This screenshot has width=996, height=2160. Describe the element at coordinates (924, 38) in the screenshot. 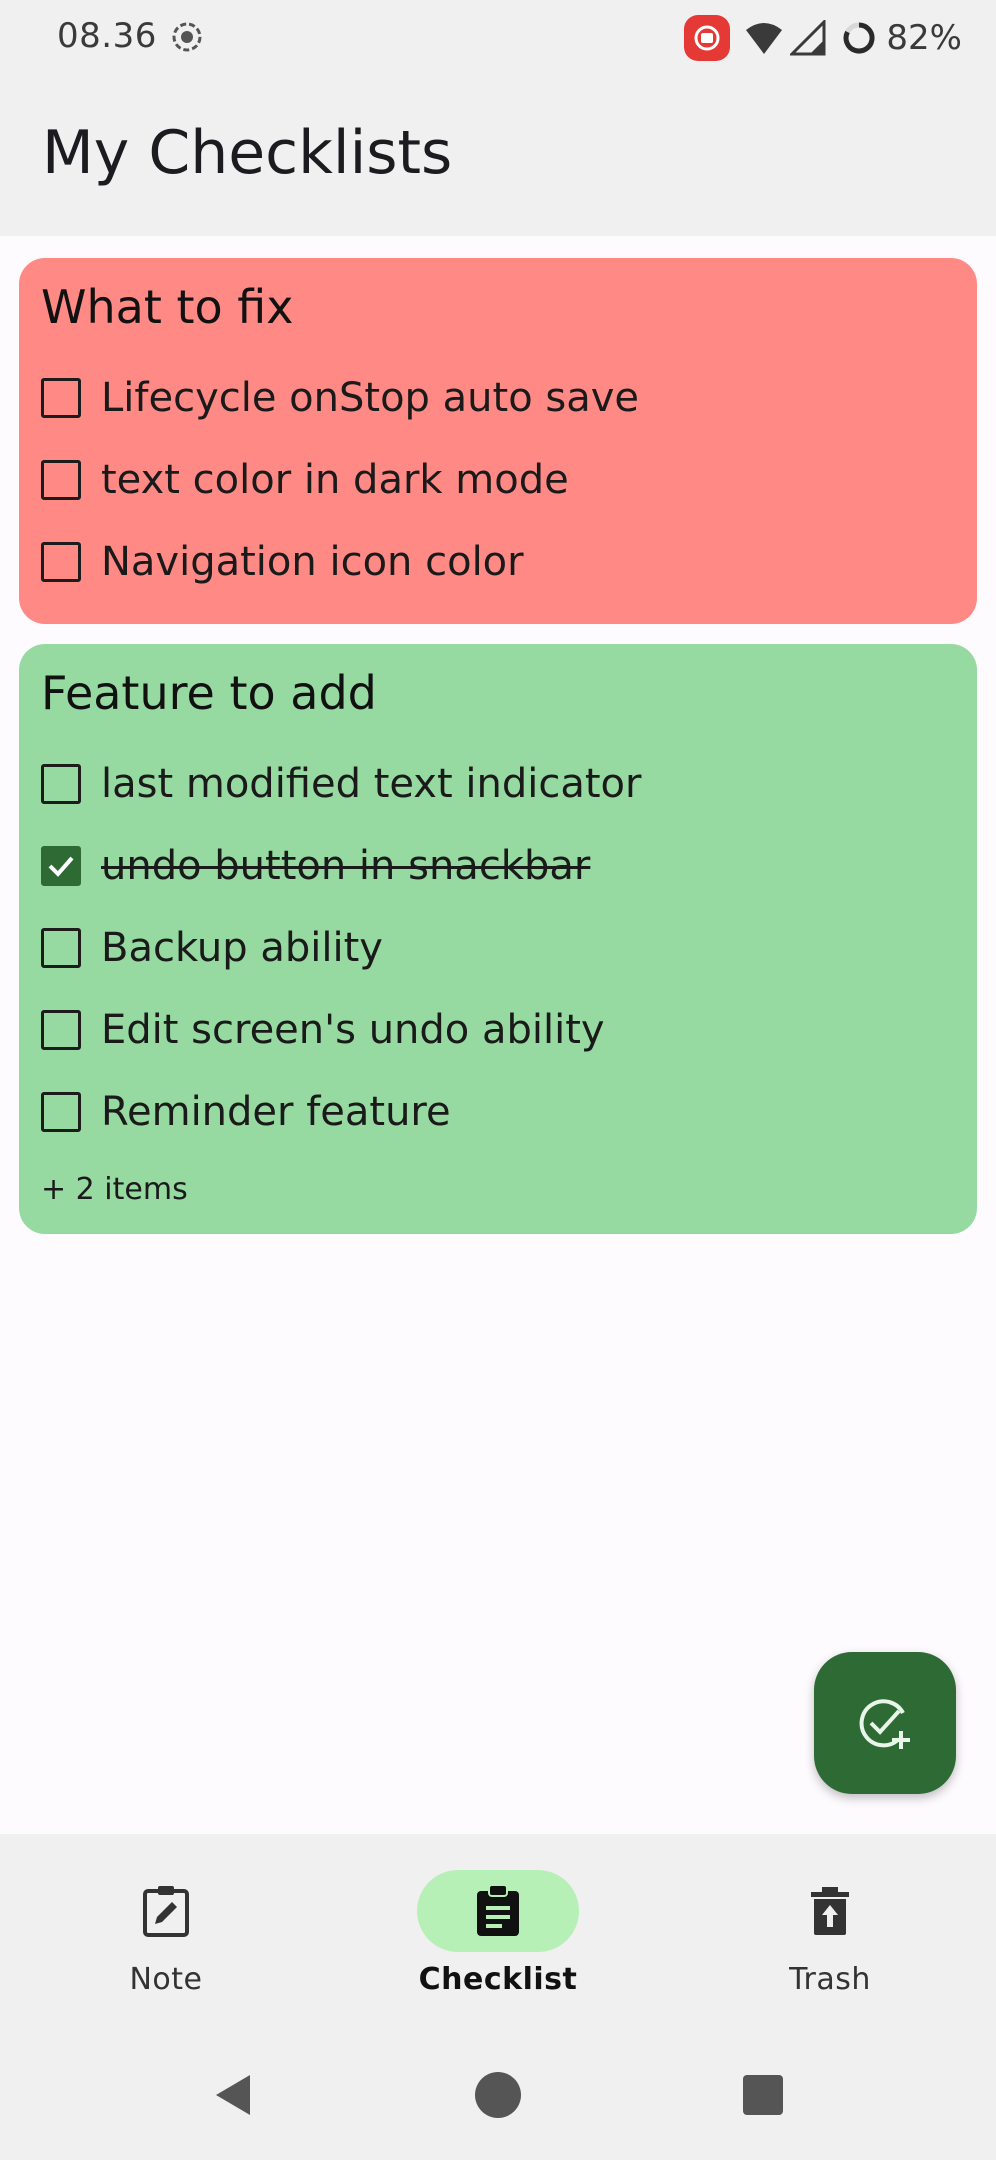

I see `battery-percent: 82%` at that location.